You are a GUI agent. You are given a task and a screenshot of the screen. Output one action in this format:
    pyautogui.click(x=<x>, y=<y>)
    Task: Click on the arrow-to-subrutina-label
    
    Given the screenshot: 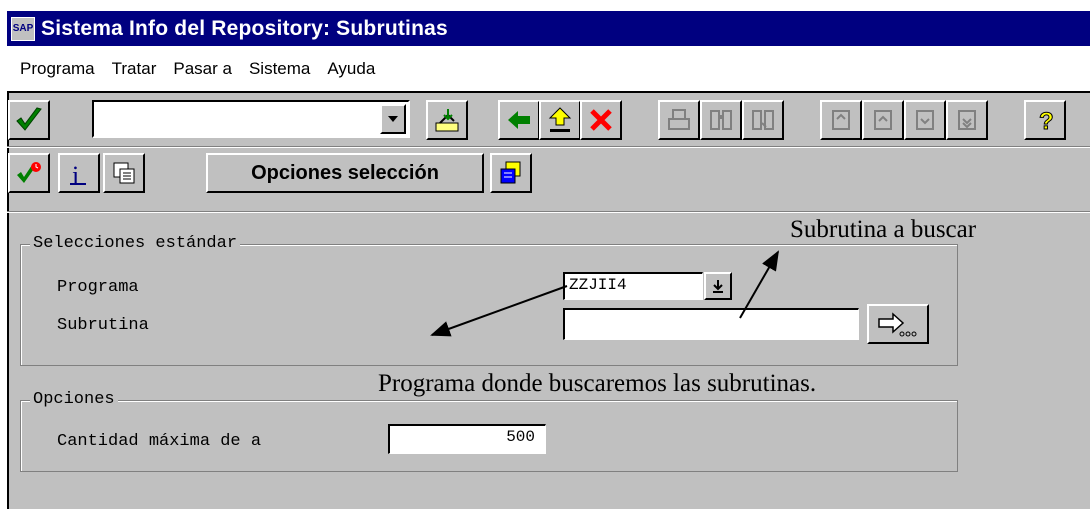 What is the action you would take?
    pyautogui.click(x=499, y=311)
    